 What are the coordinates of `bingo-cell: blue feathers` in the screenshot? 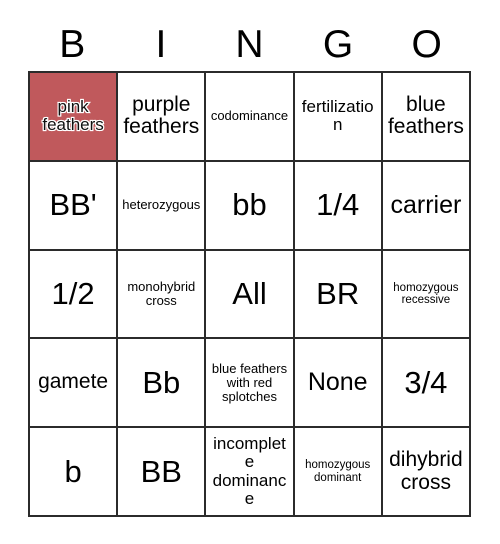 It's located at (426, 117).